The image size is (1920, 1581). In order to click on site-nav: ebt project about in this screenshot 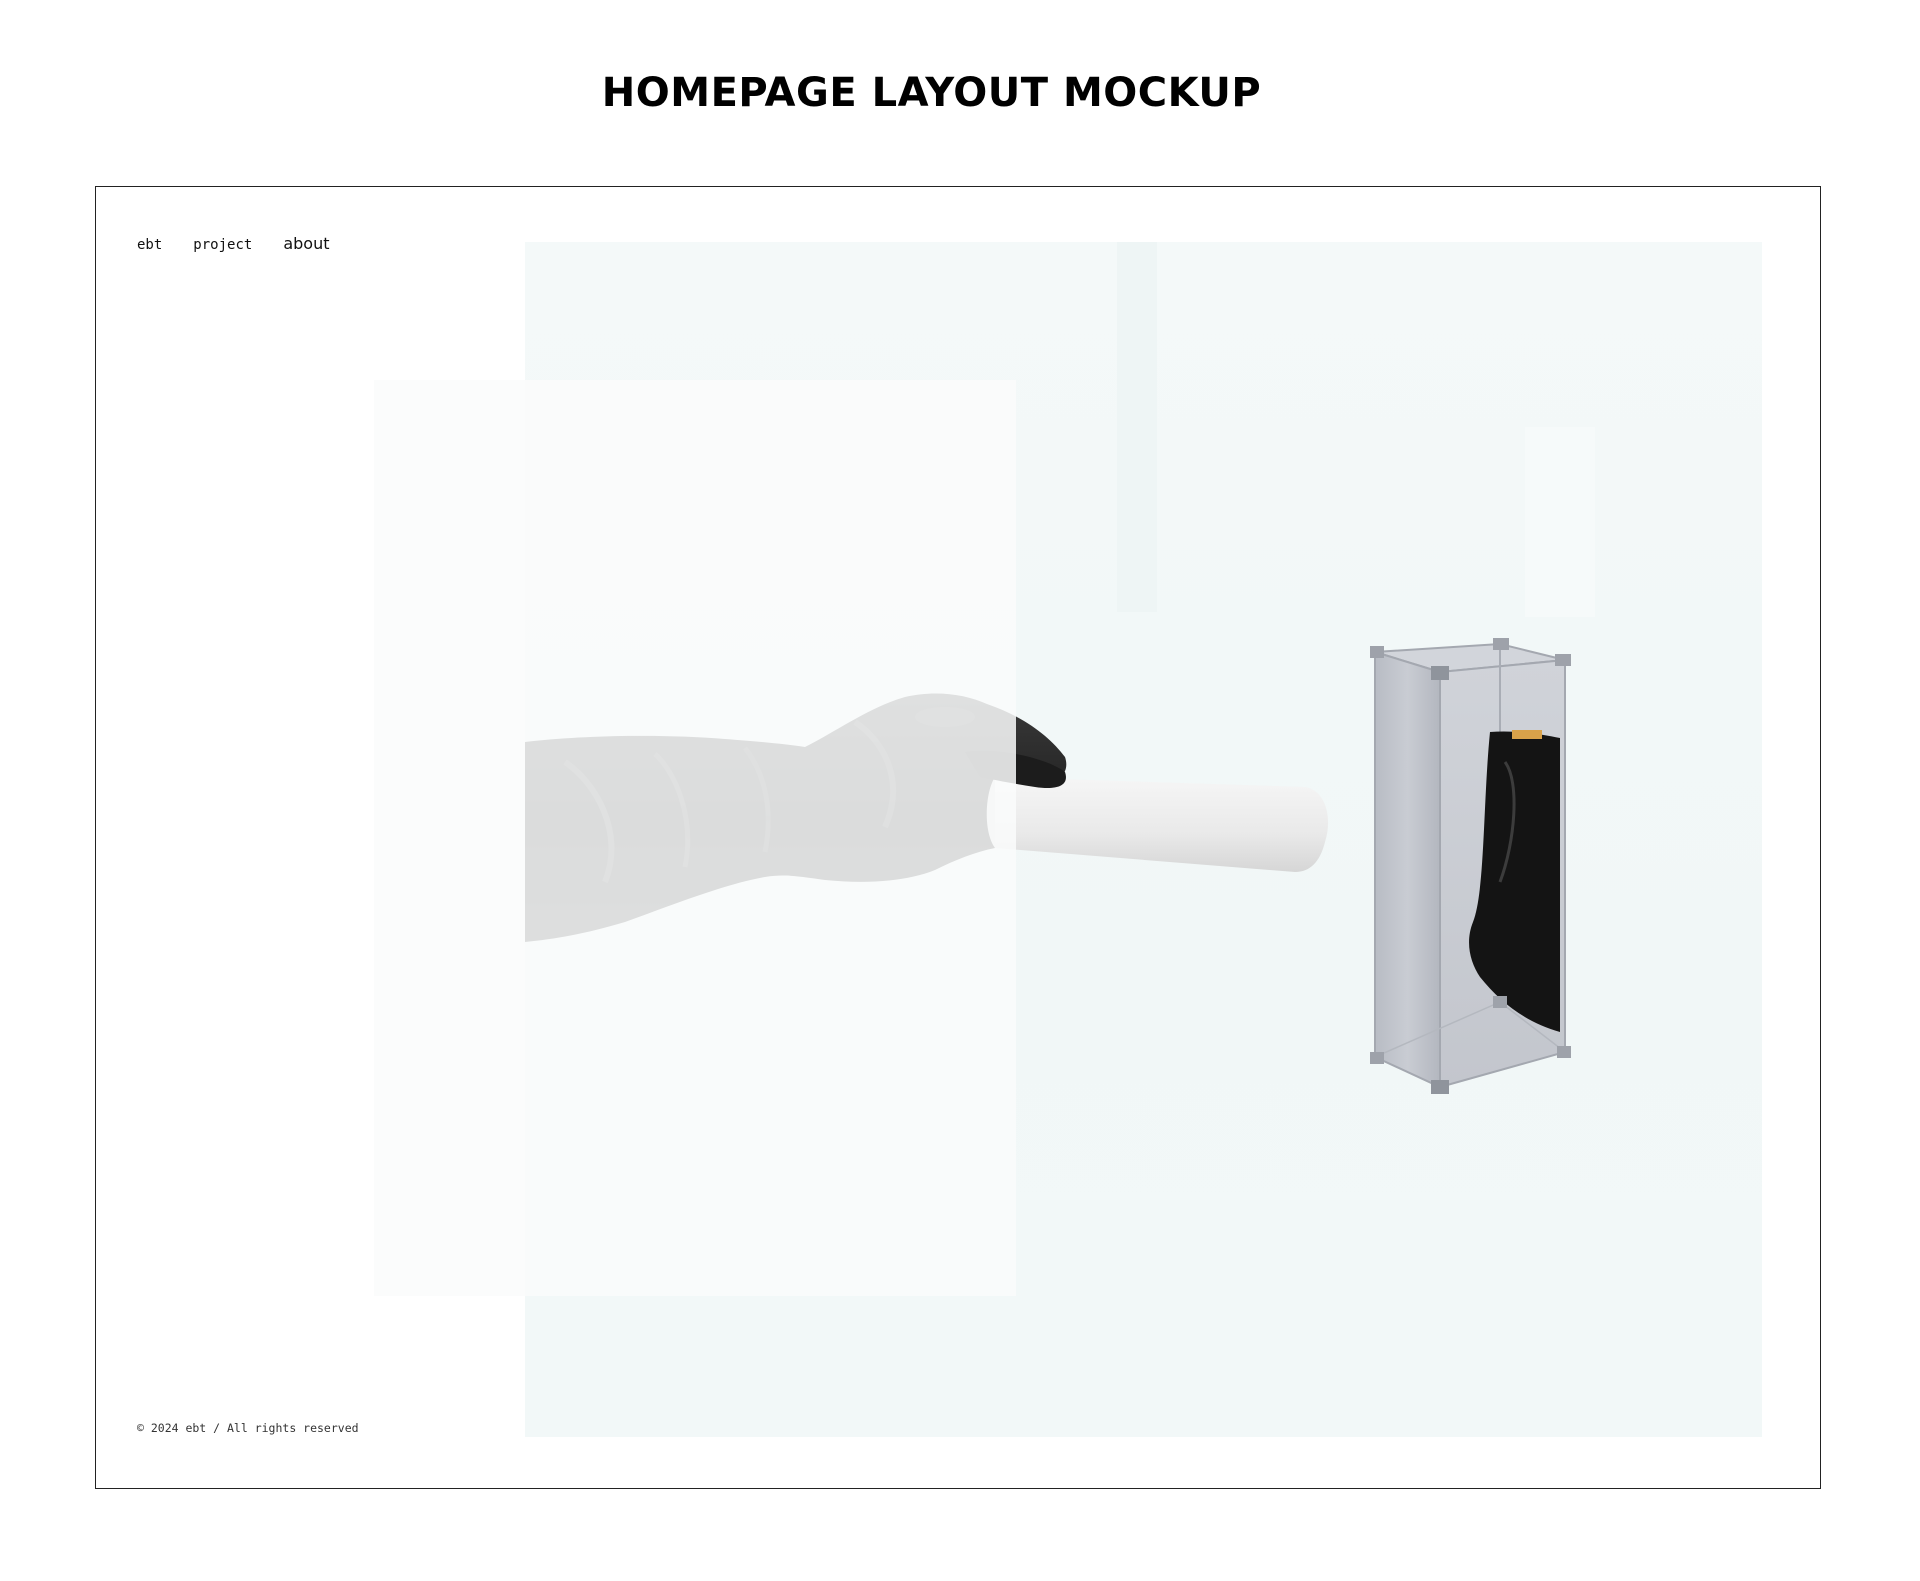, I will do `click(233, 243)`.